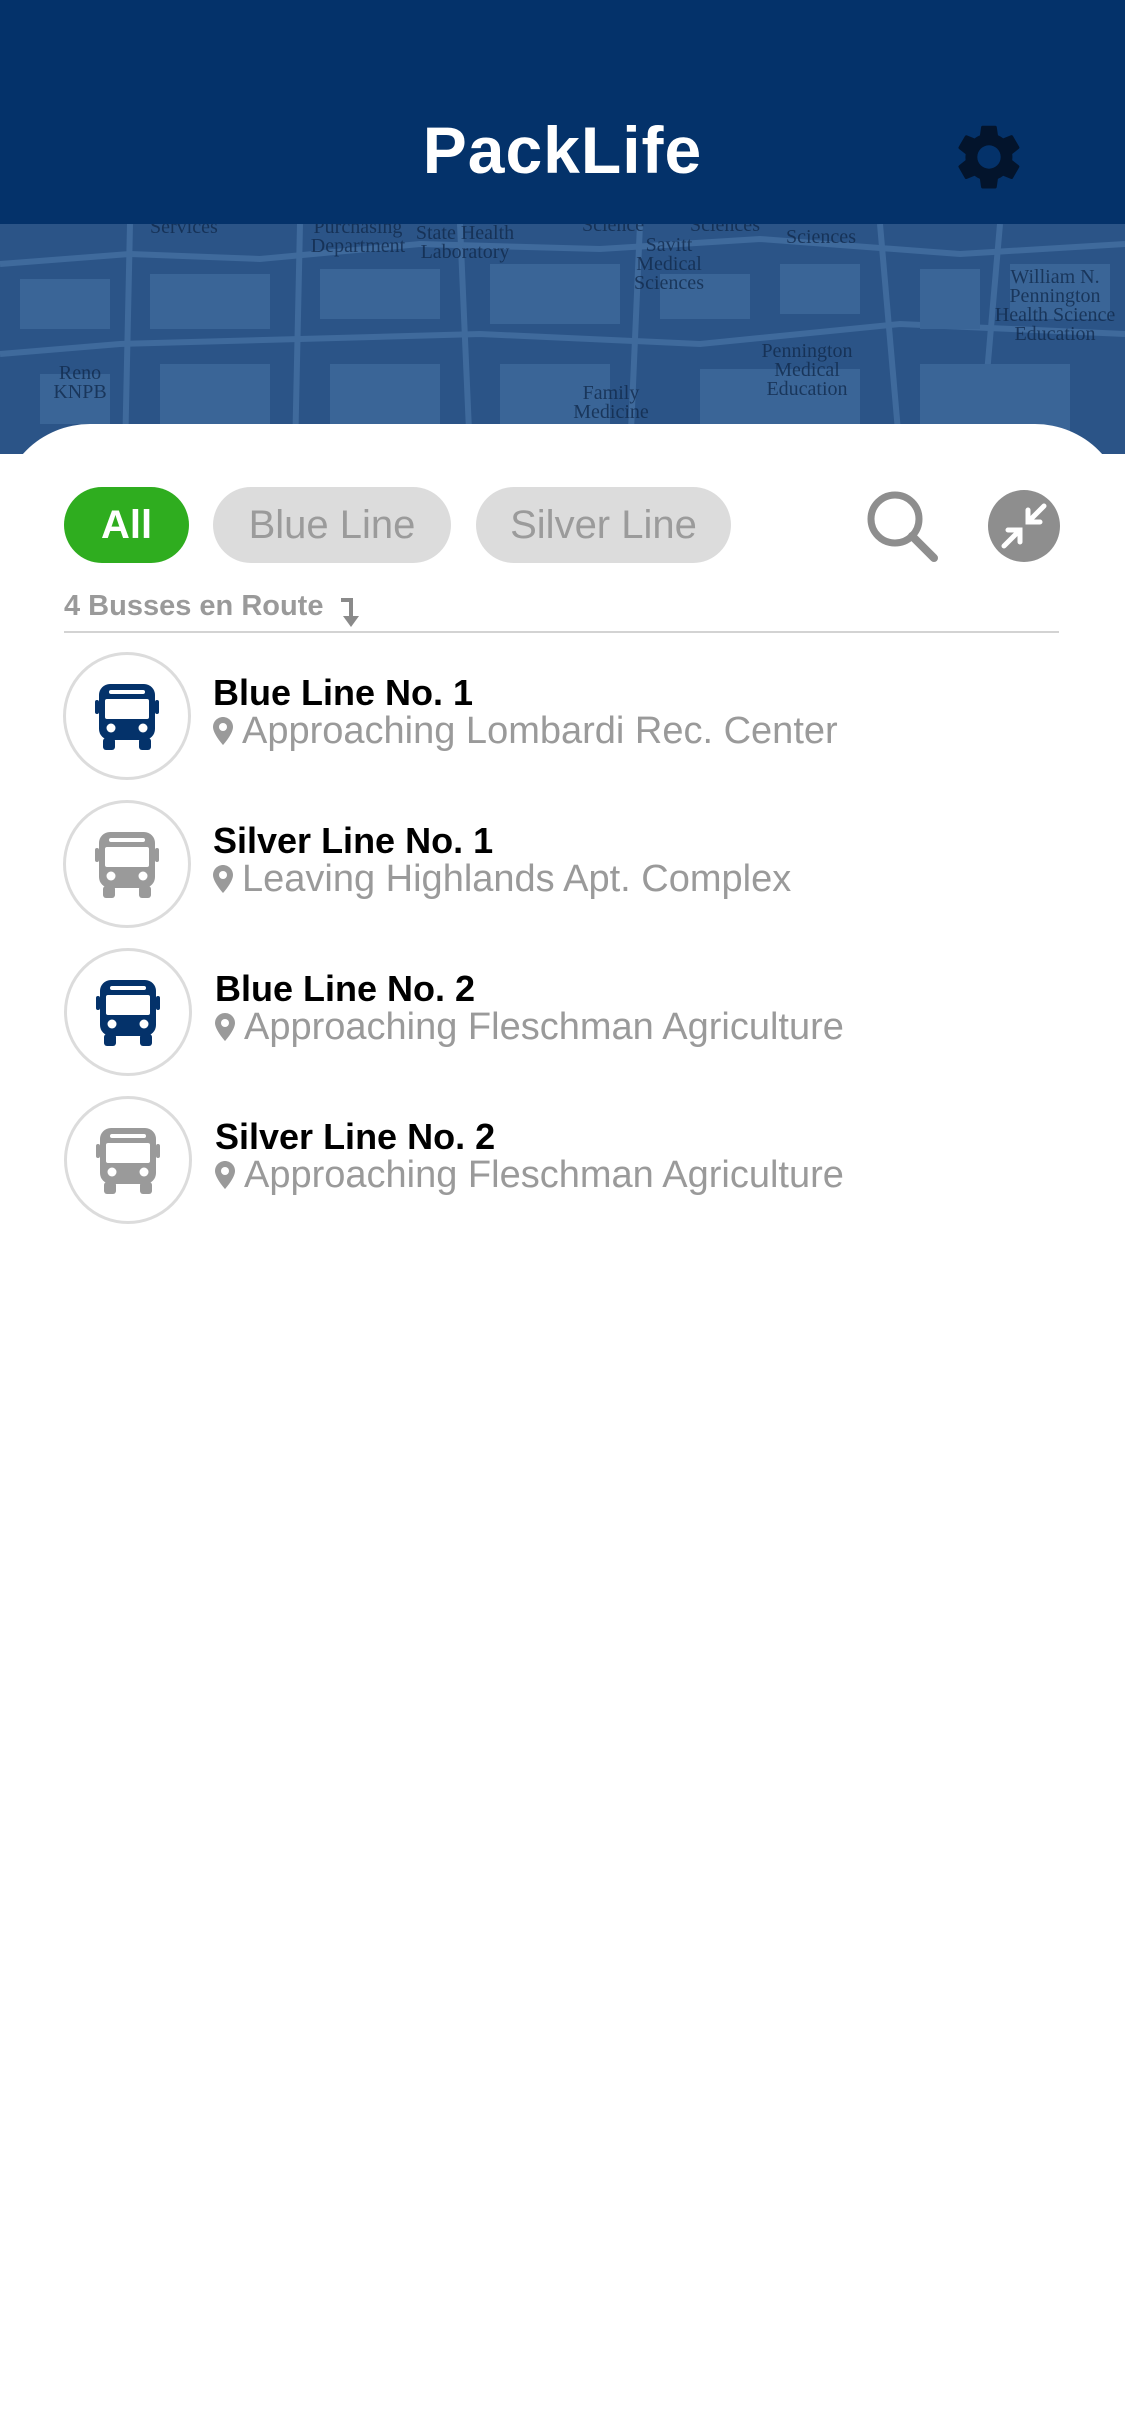  I want to click on map-label: Science, so click(613, 230).